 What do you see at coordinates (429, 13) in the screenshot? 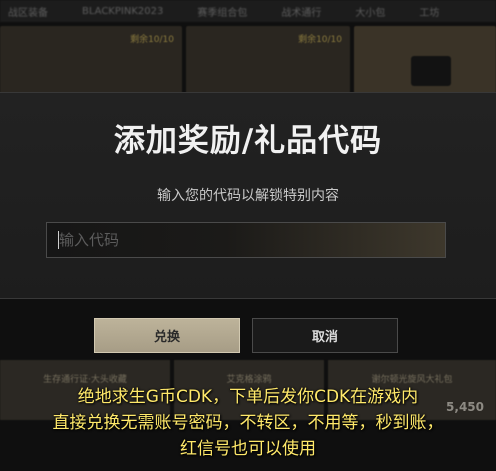
I see `store-tab: 工坊` at bounding box center [429, 13].